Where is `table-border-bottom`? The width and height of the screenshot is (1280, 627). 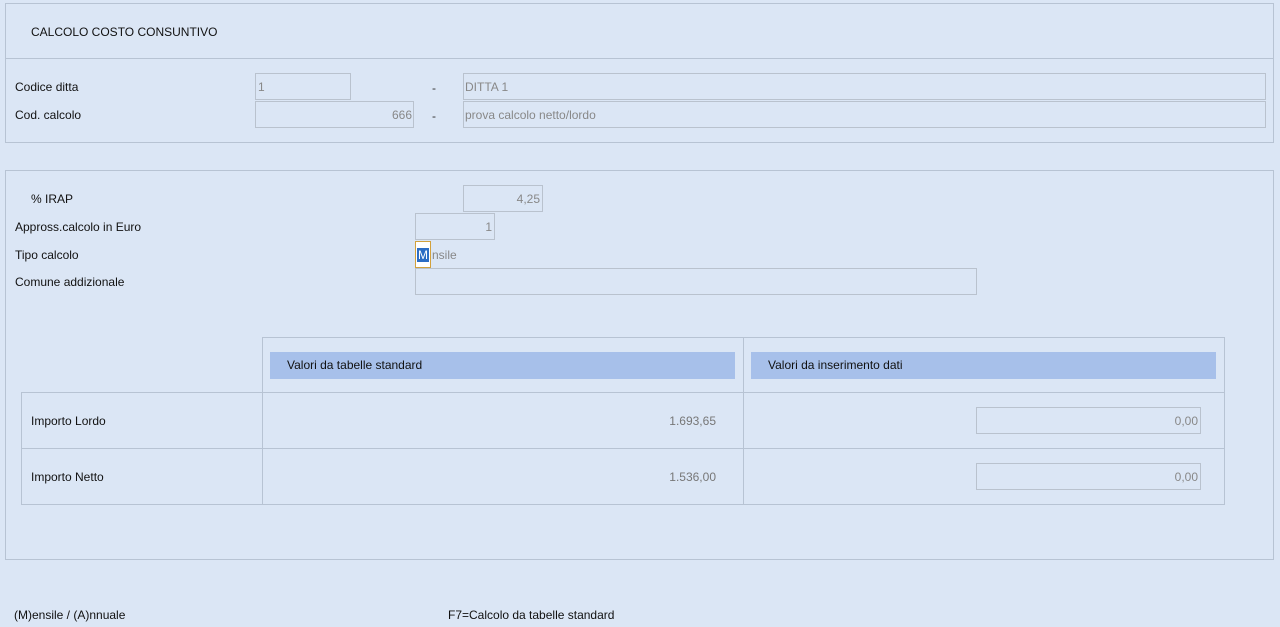
table-border-bottom is located at coordinates (623, 504).